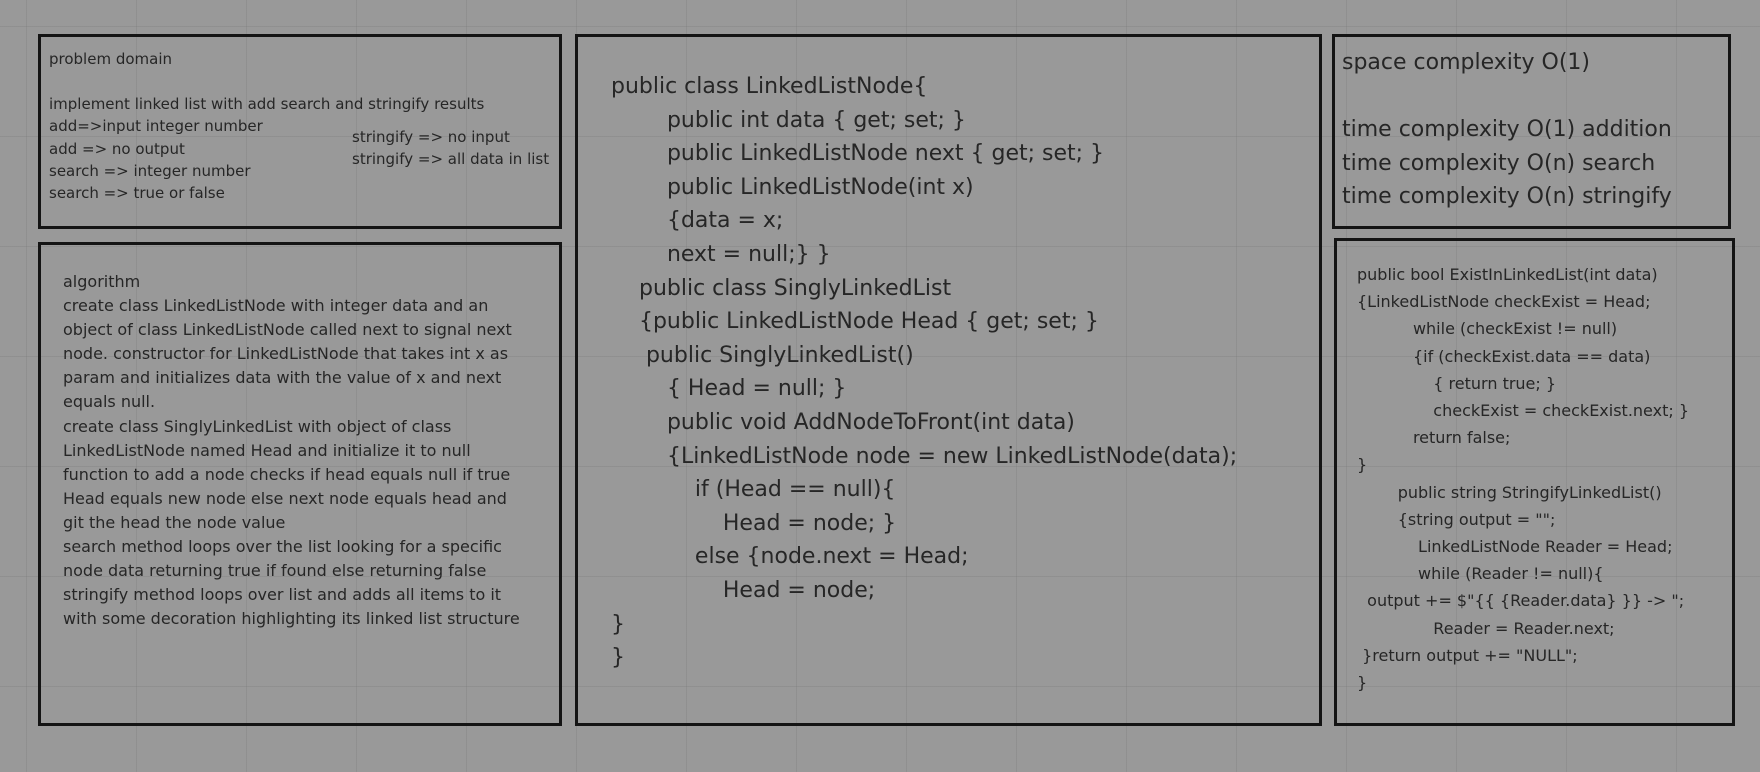 The height and width of the screenshot is (772, 1760). Describe the element at coordinates (1509, 492) in the screenshot. I see `functions-code-line: public string StringifyLinkedList()` at that location.